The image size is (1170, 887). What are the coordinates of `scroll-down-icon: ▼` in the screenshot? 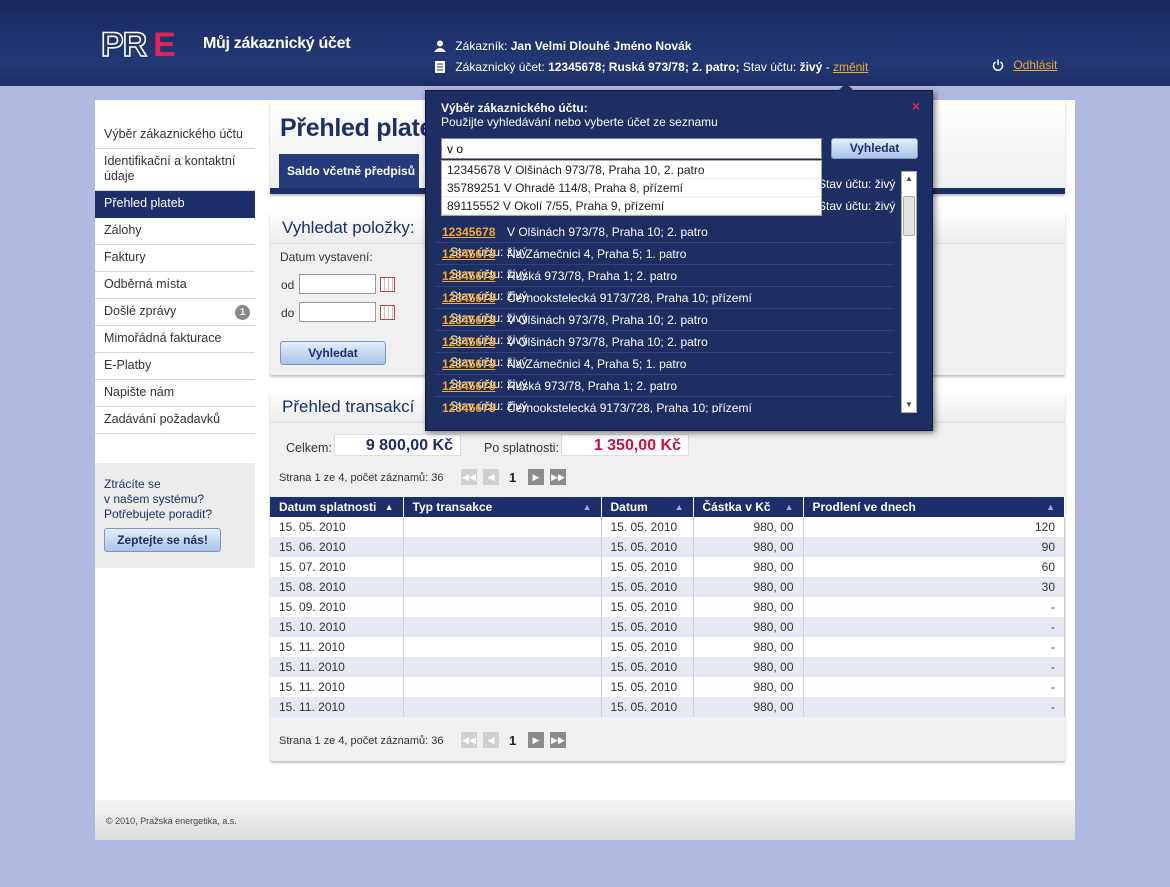 It's located at (909, 405).